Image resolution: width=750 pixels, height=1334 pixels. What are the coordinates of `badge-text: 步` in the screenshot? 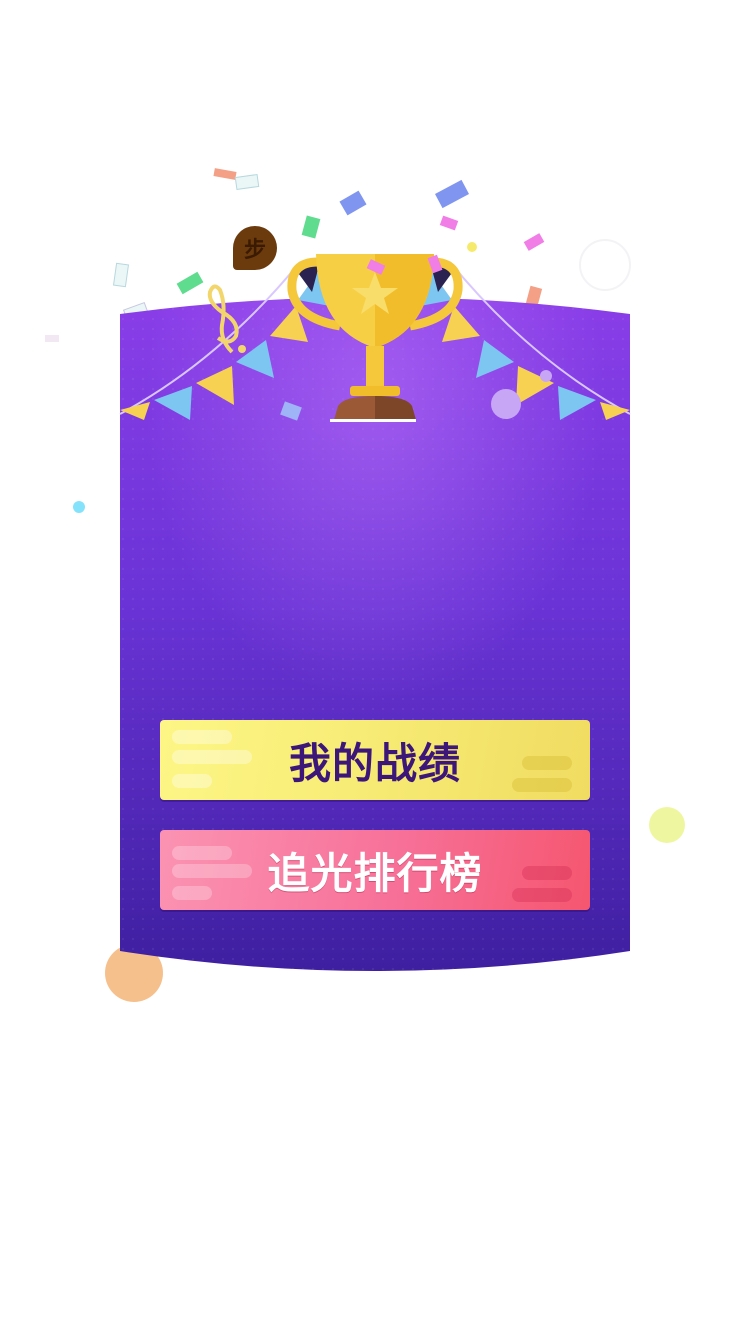 It's located at (254, 250).